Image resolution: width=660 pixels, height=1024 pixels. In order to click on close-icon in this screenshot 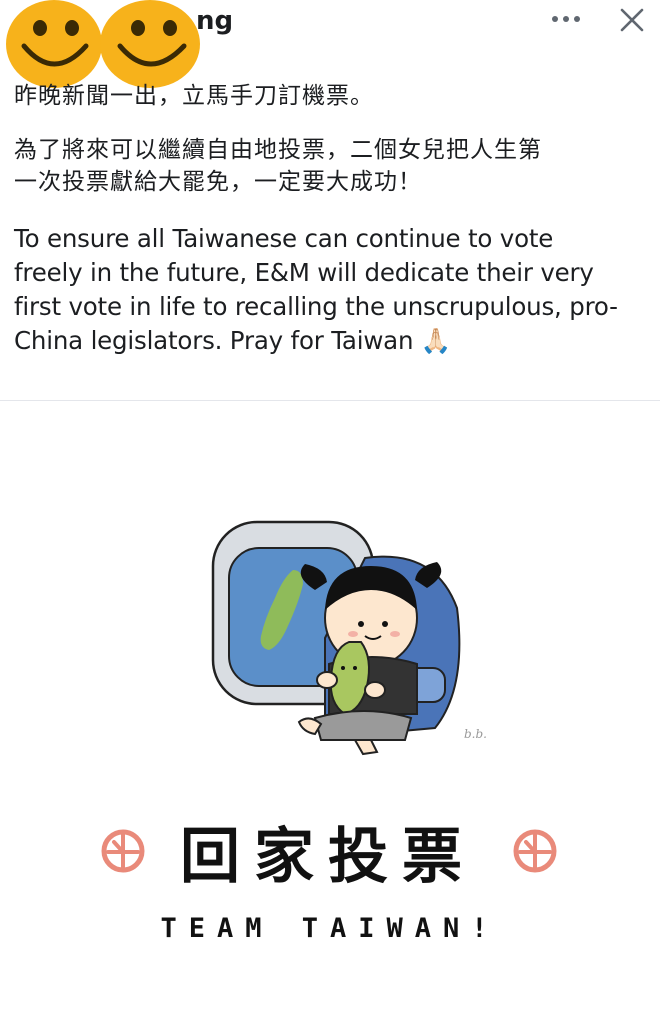, I will do `click(632, 20)`.